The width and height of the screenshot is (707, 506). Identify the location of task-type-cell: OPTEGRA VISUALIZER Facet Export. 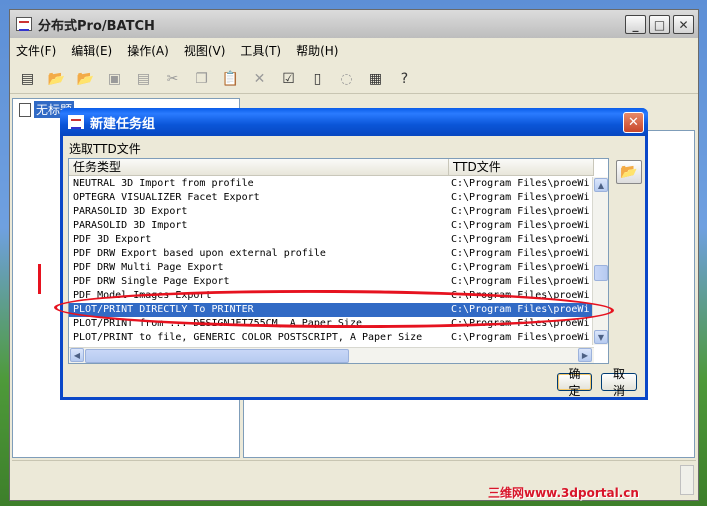
(166, 197).